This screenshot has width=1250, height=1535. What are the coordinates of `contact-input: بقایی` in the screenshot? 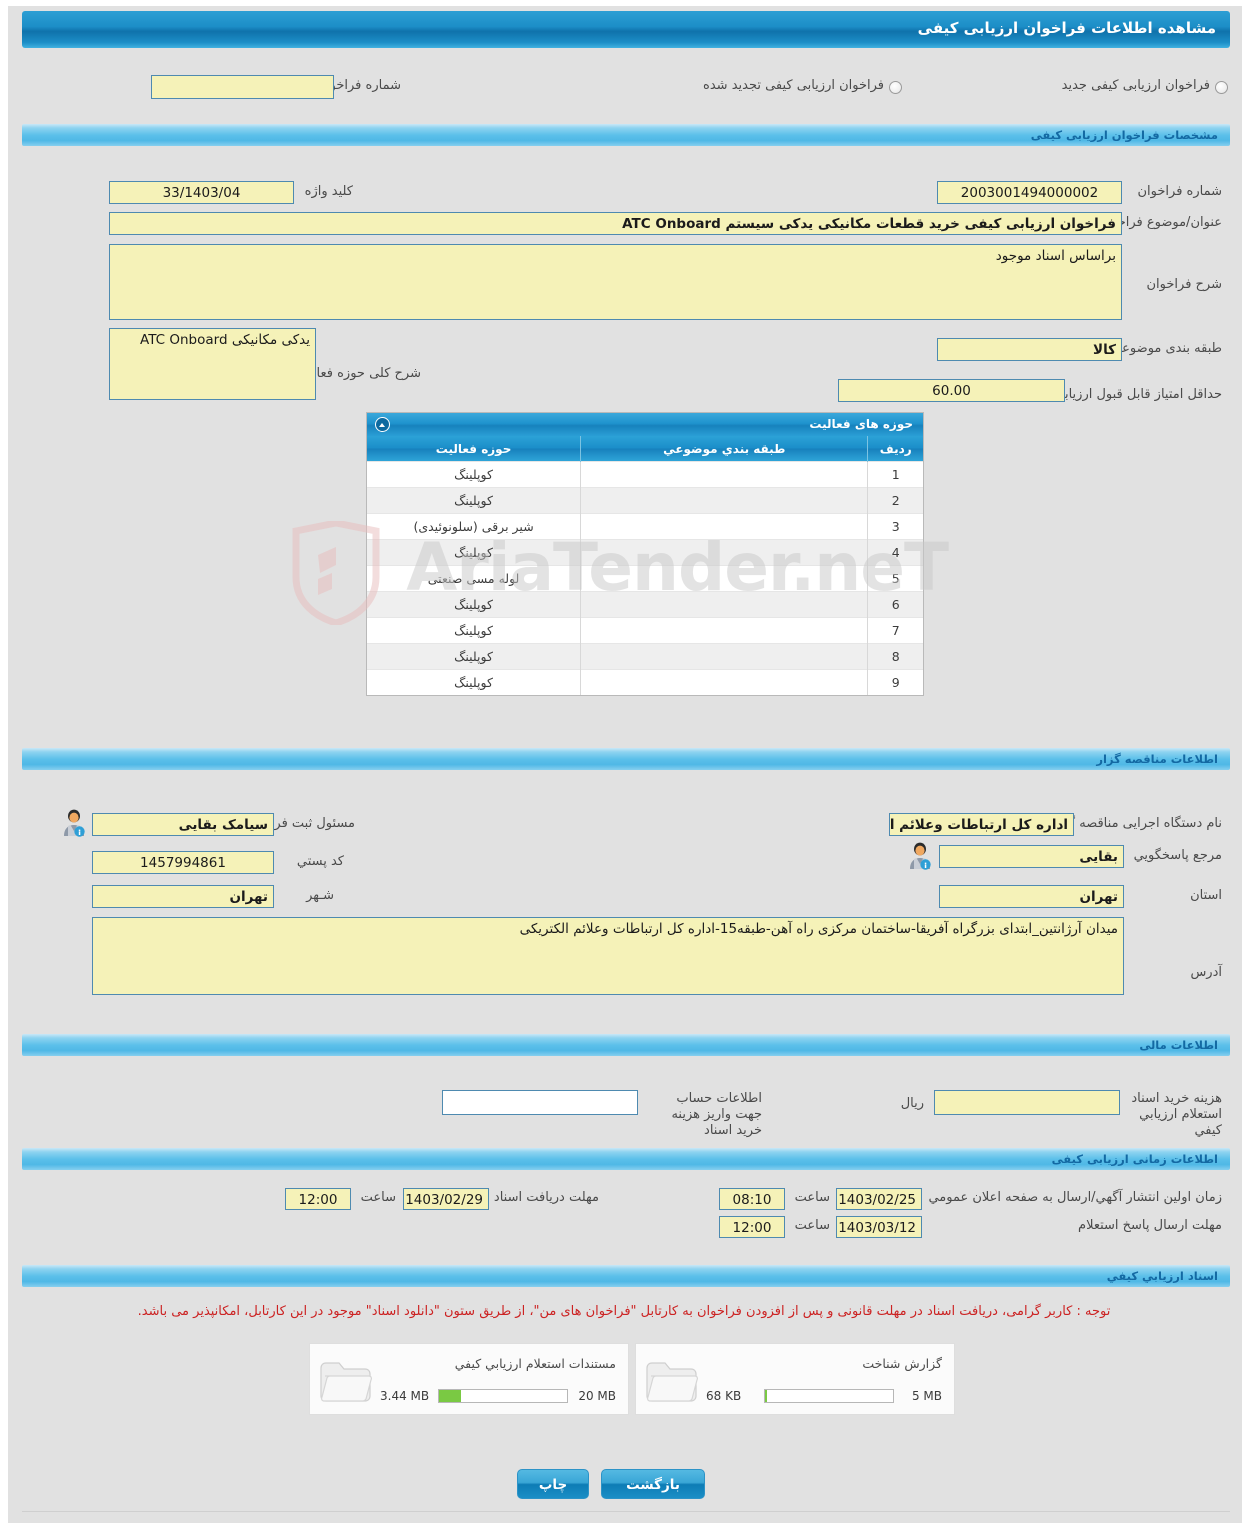 It's located at (1031, 856).